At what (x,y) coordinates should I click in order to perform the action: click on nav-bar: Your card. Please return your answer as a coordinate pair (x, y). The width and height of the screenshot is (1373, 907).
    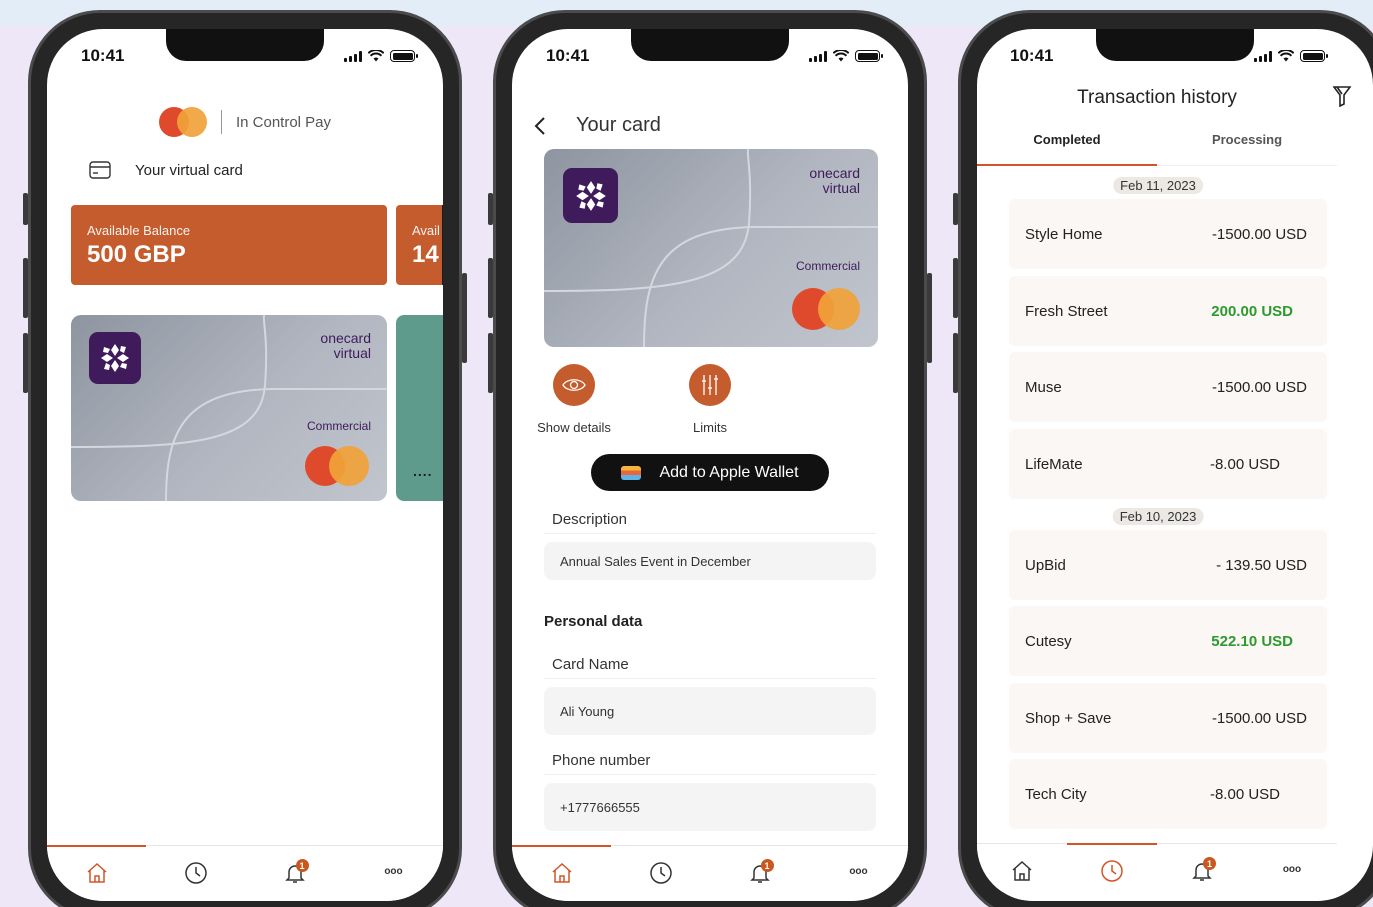
    Looking at the image, I should click on (597, 125).